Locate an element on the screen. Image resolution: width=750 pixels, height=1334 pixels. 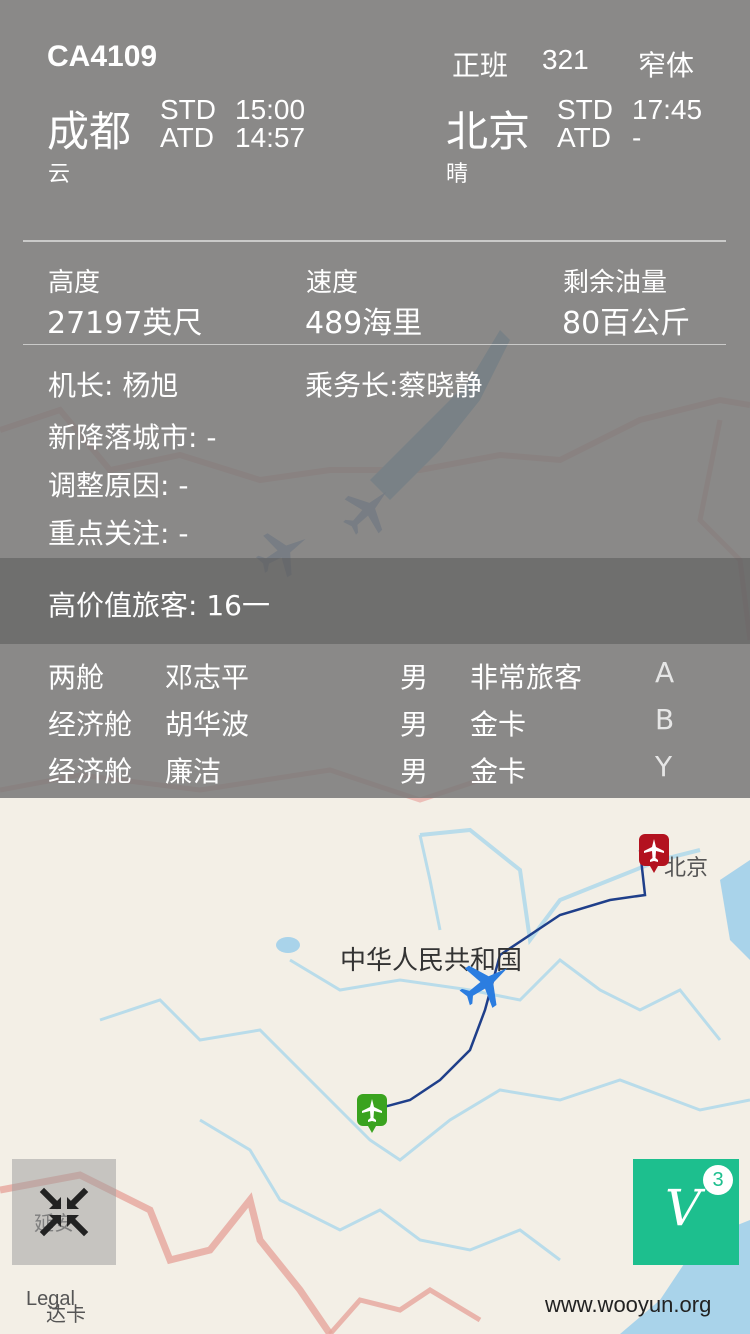
fuel-label: 剩余油量 is located at coordinates (615, 283).